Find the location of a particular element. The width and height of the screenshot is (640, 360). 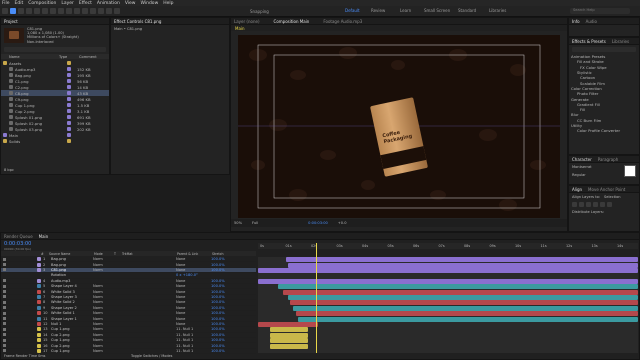

layer-name: Cup 1.png is located at coordinates (72, 329).